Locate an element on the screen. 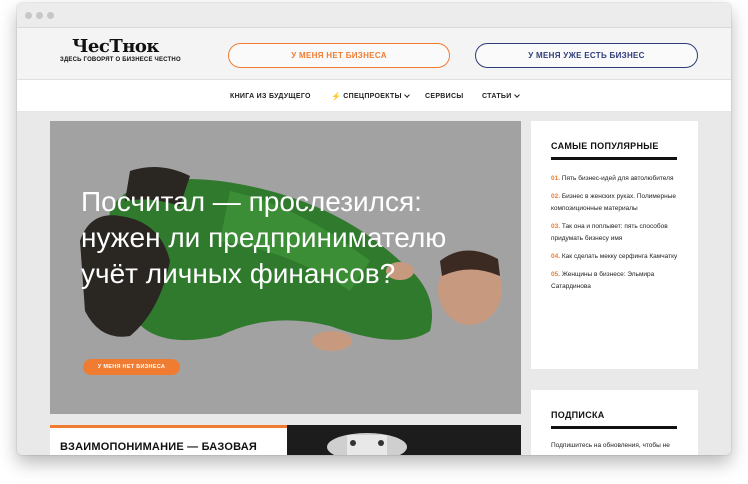  article-card-title: ВЗАИМОПОНИМАНИЕ — БАЗОВАЯ is located at coordinates (158, 447).